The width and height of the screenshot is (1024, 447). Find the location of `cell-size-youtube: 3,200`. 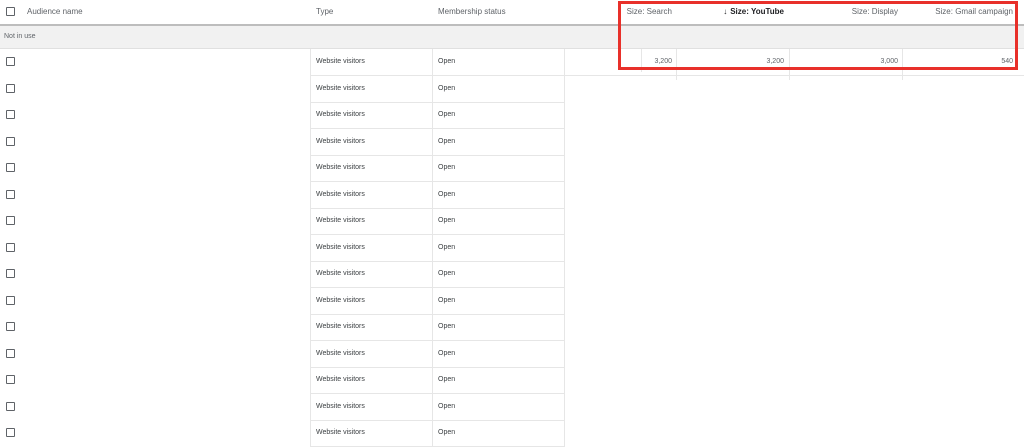

cell-size-youtube: 3,200 is located at coordinates (775, 61).